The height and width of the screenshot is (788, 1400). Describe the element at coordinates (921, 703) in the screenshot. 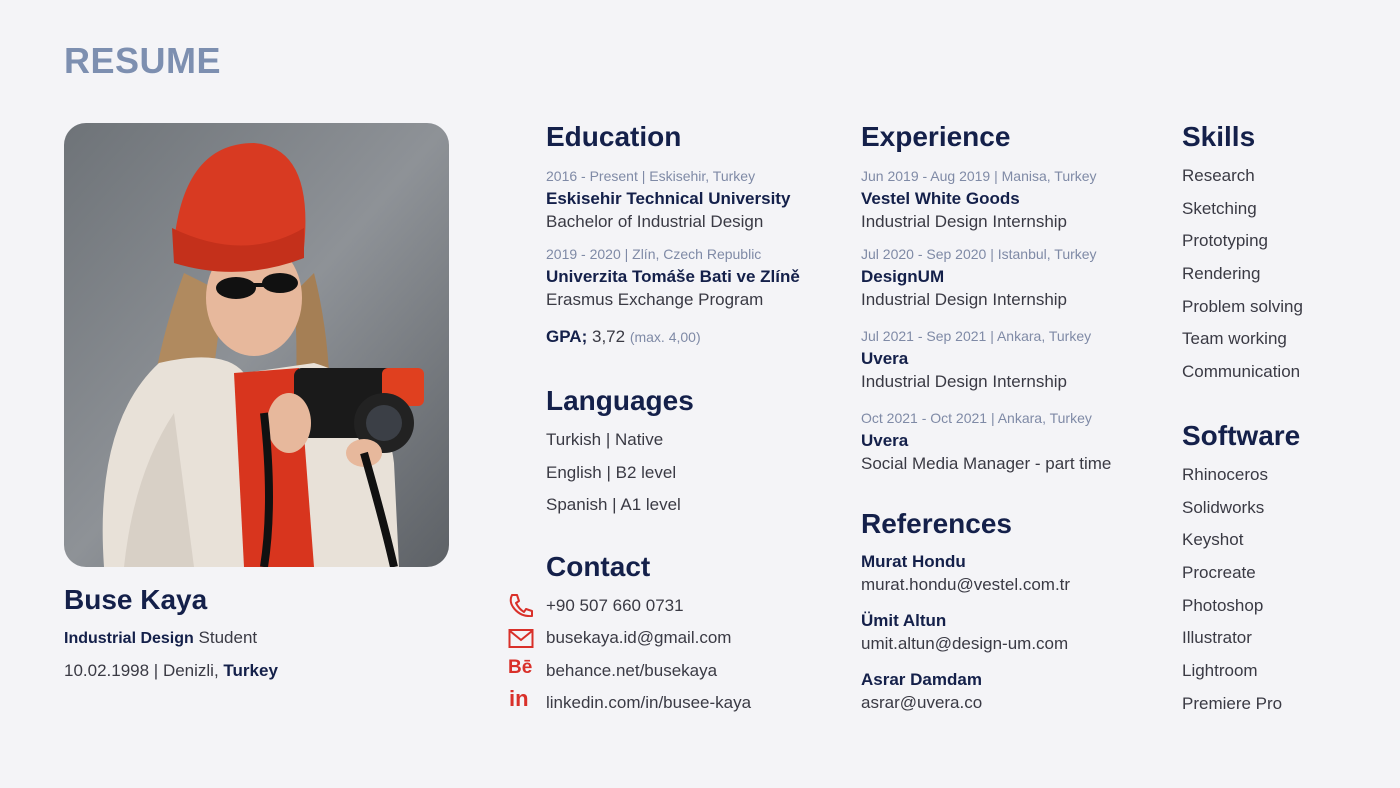

I see `reference-email: asrar@uvera.co` at that location.